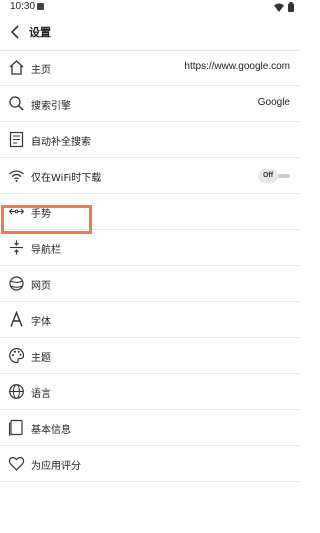 The height and width of the screenshot is (533, 320). What do you see at coordinates (16, 283) in the screenshot?
I see `planet-icon` at bounding box center [16, 283].